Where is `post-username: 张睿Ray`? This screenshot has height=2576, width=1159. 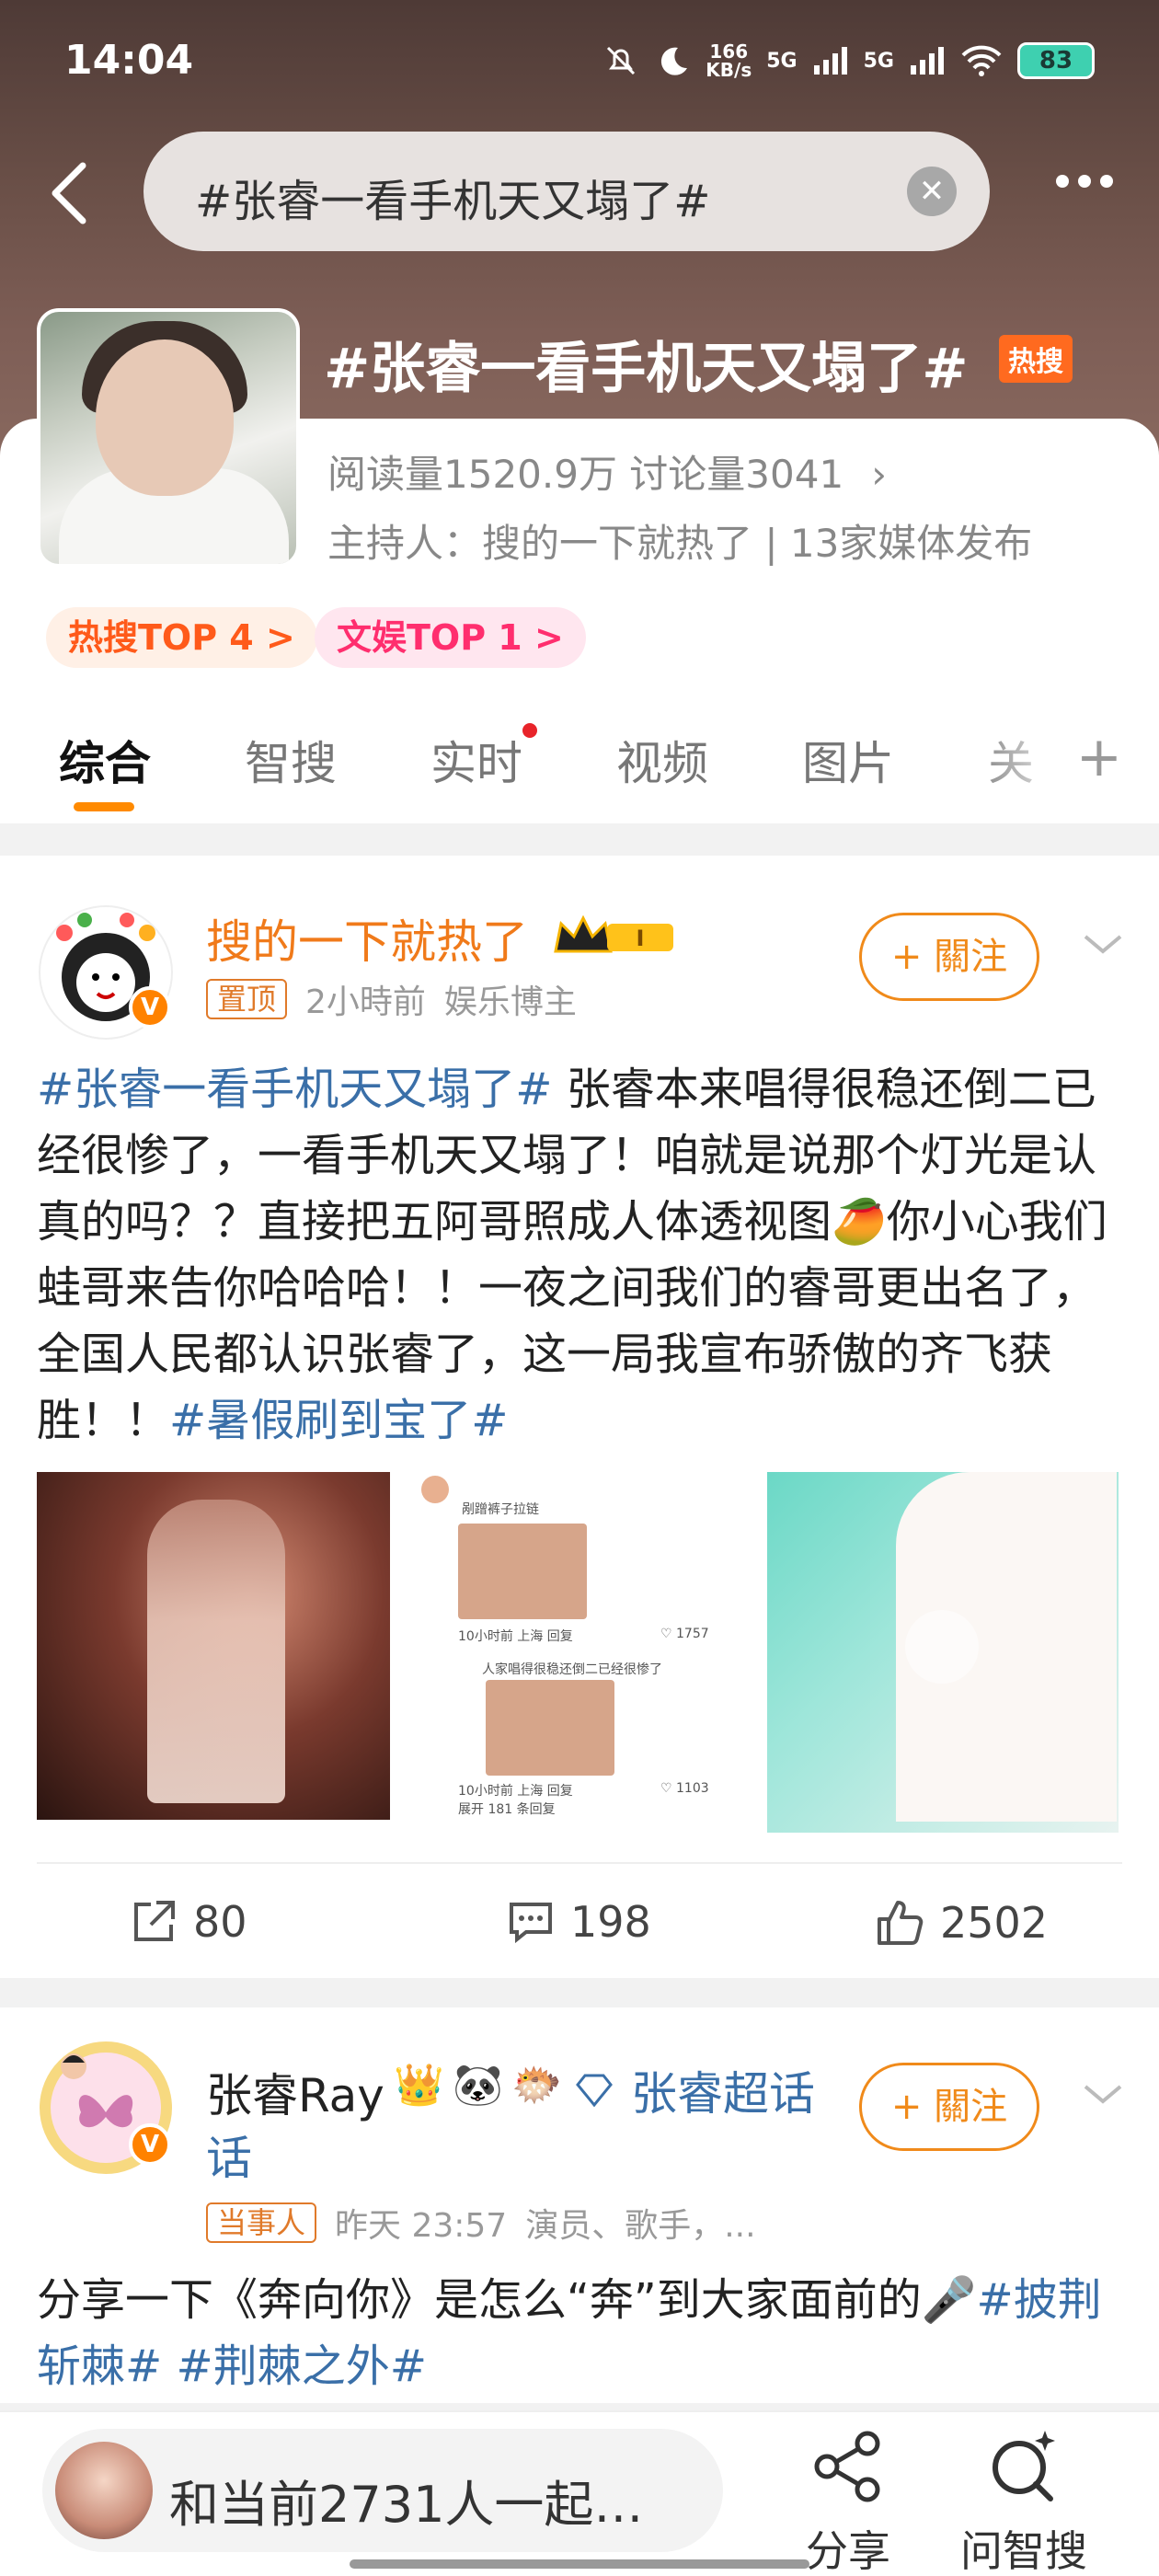
post-username: 张睿Ray is located at coordinates (295, 2092).